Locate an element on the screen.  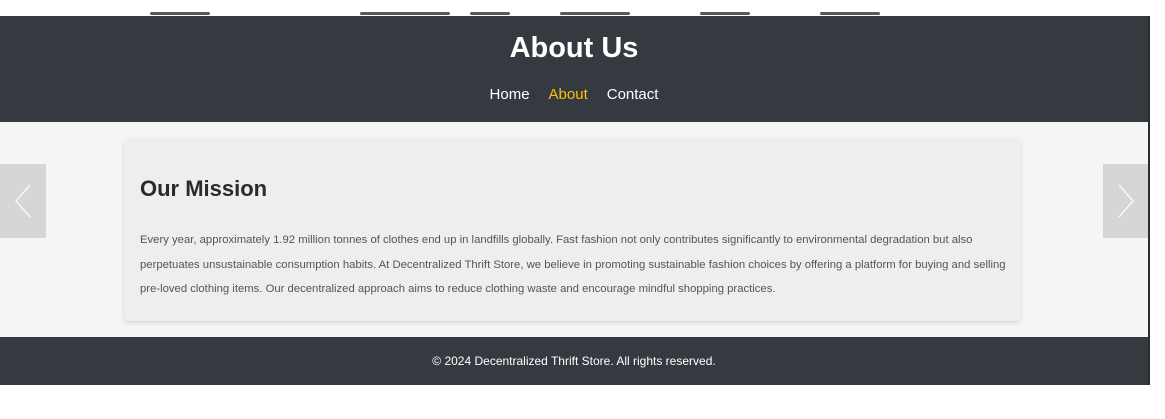
chevron-right-icon is located at coordinates (1126, 201).